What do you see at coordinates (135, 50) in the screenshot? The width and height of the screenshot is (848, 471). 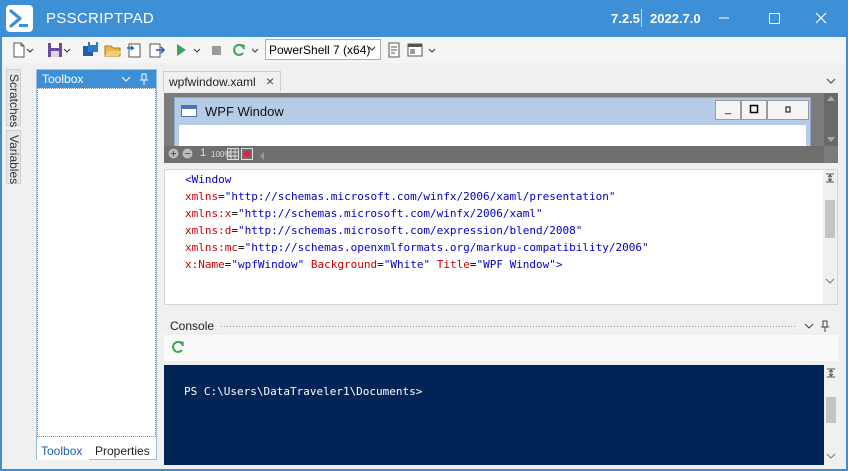 I see `import-icon` at bounding box center [135, 50].